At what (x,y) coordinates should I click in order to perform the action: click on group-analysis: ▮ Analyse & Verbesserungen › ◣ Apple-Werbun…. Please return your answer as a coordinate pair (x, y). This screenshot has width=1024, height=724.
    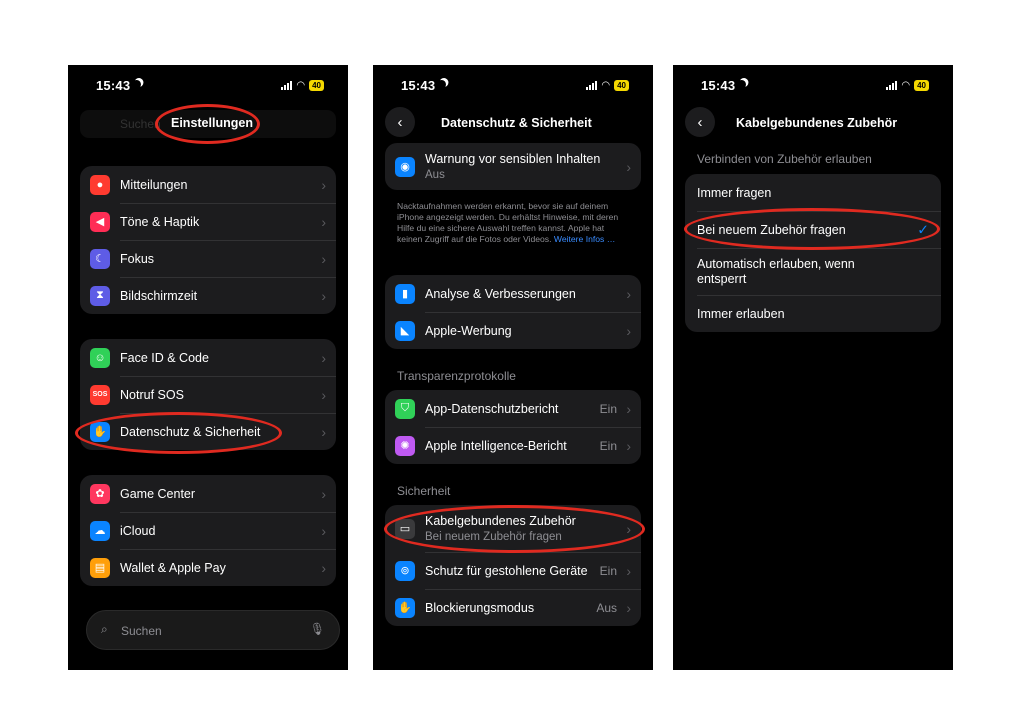
    Looking at the image, I should click on (513, 312).